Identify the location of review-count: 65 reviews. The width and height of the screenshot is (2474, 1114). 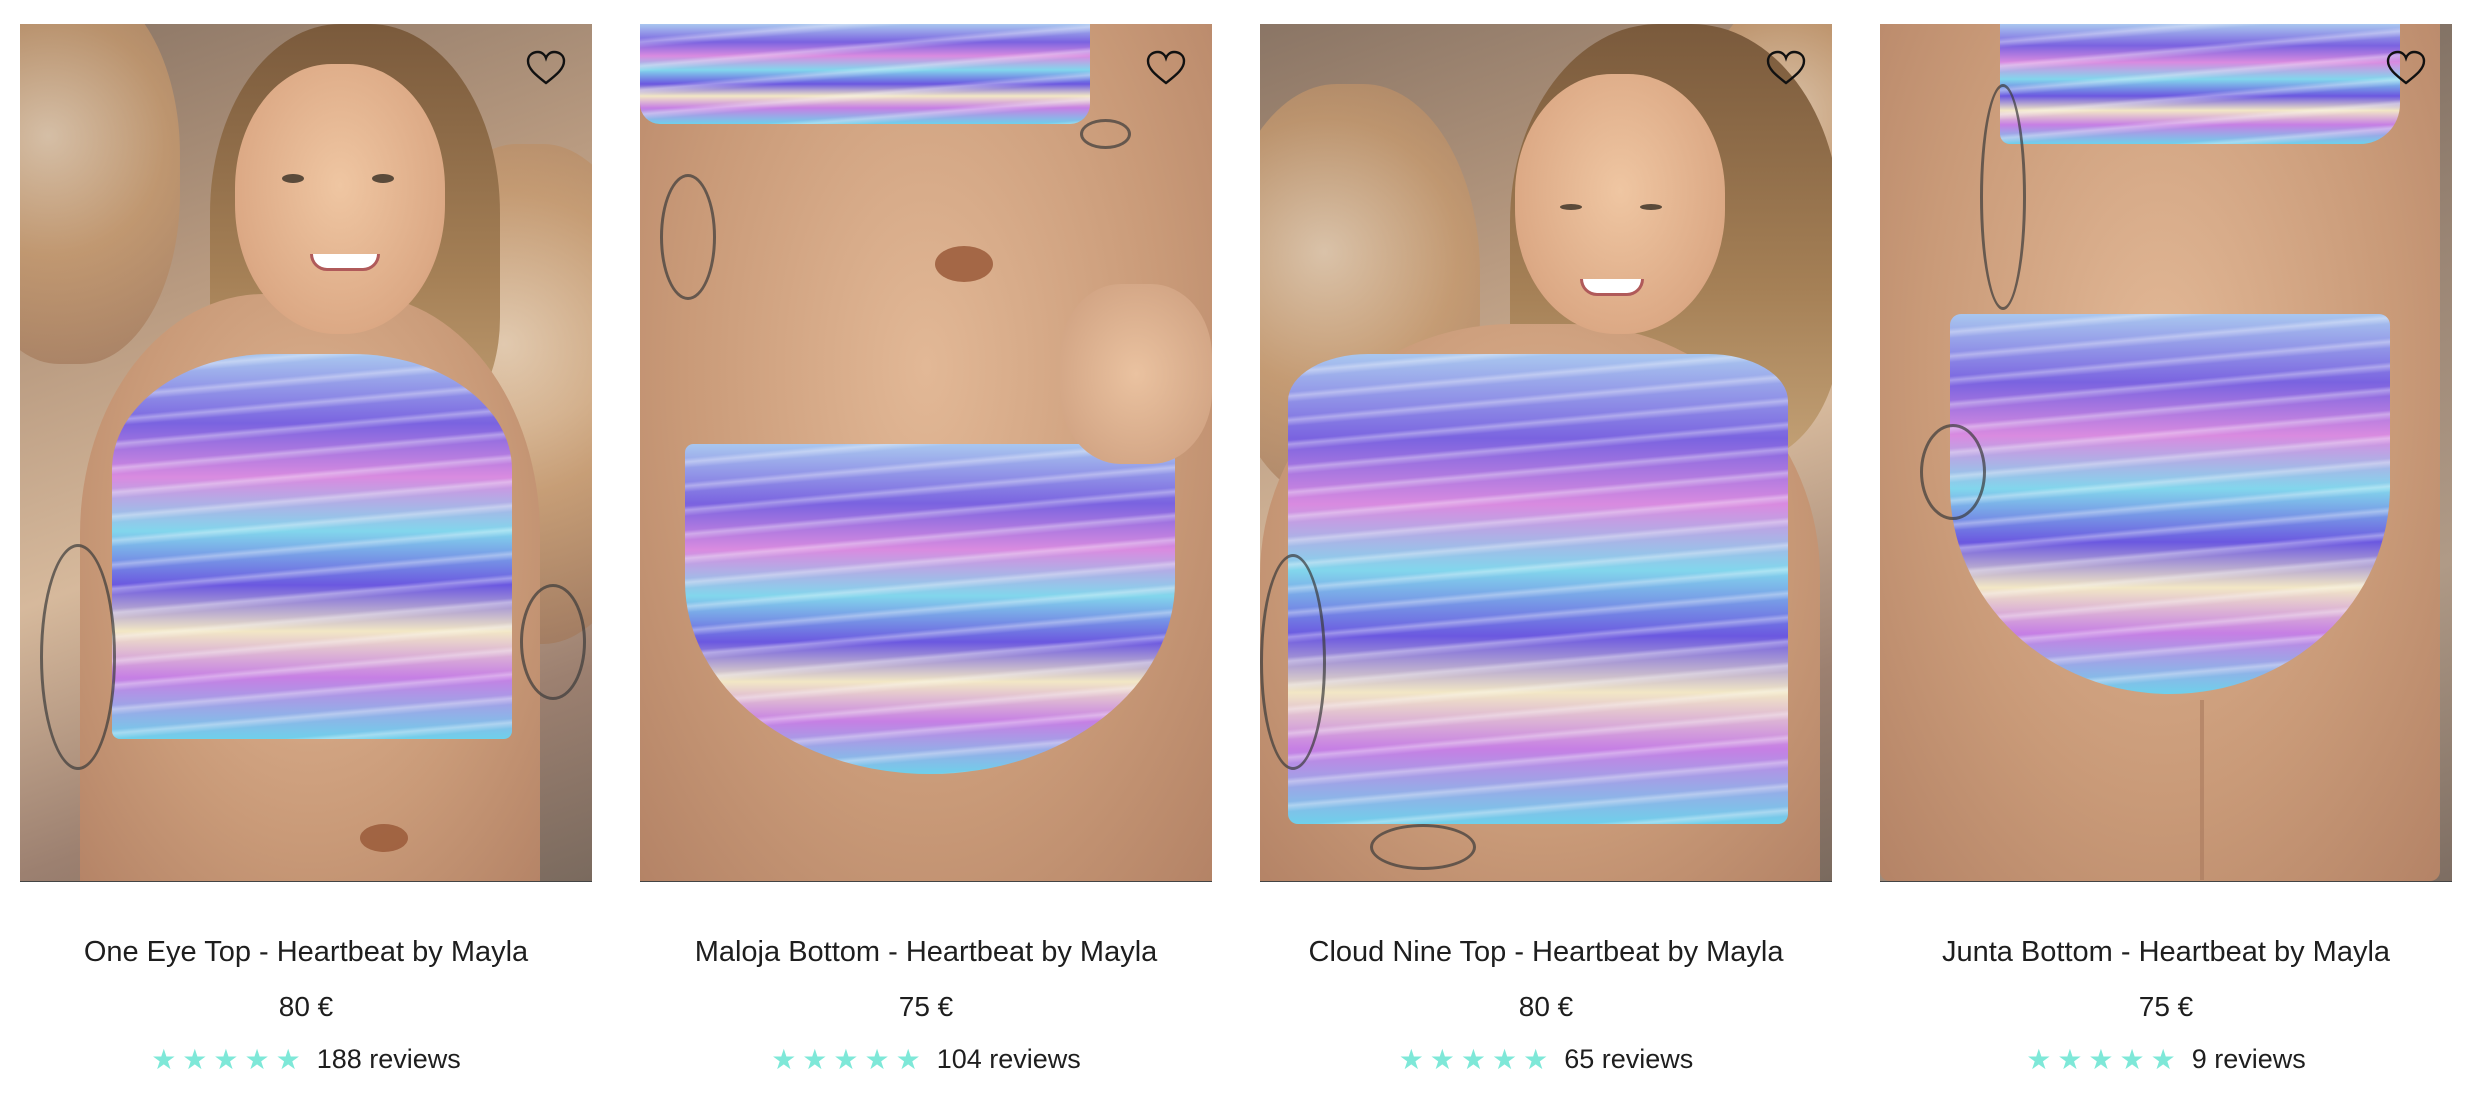
(1628, 1059).